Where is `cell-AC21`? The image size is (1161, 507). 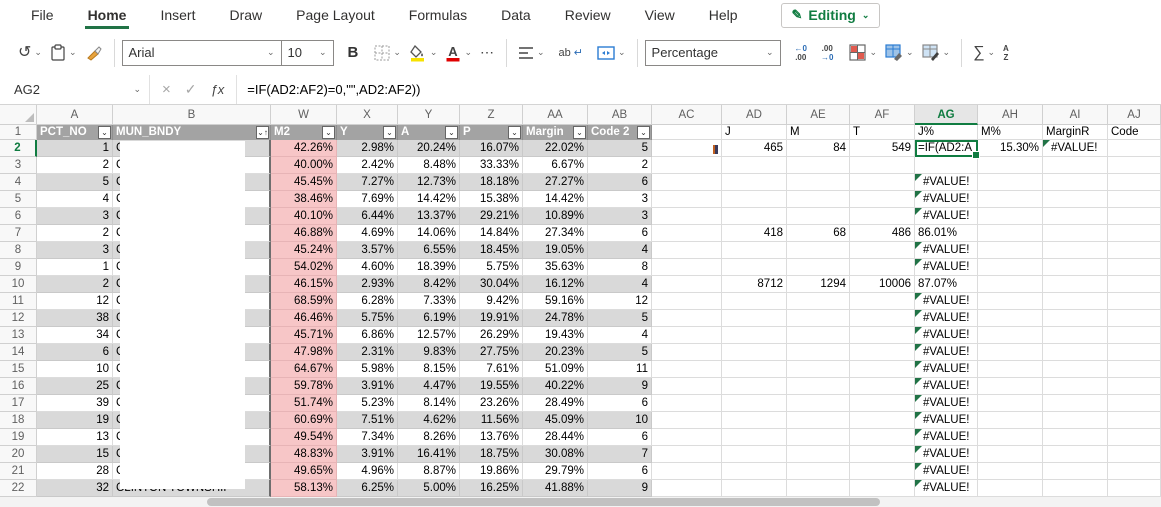 cell-AC21 is located at coordinates (687, 471).